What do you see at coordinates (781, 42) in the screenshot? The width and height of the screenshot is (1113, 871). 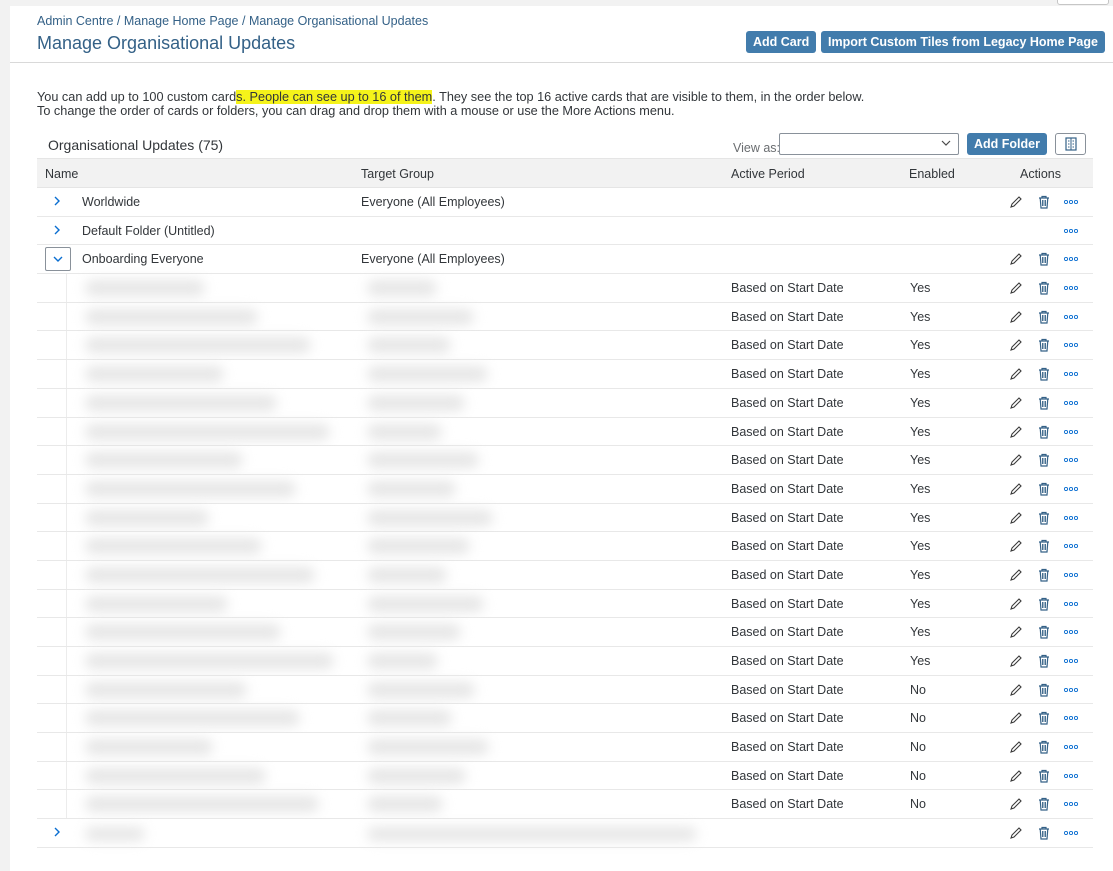 I see `add-card-button: Add Card` at bounding box center [781, 42].